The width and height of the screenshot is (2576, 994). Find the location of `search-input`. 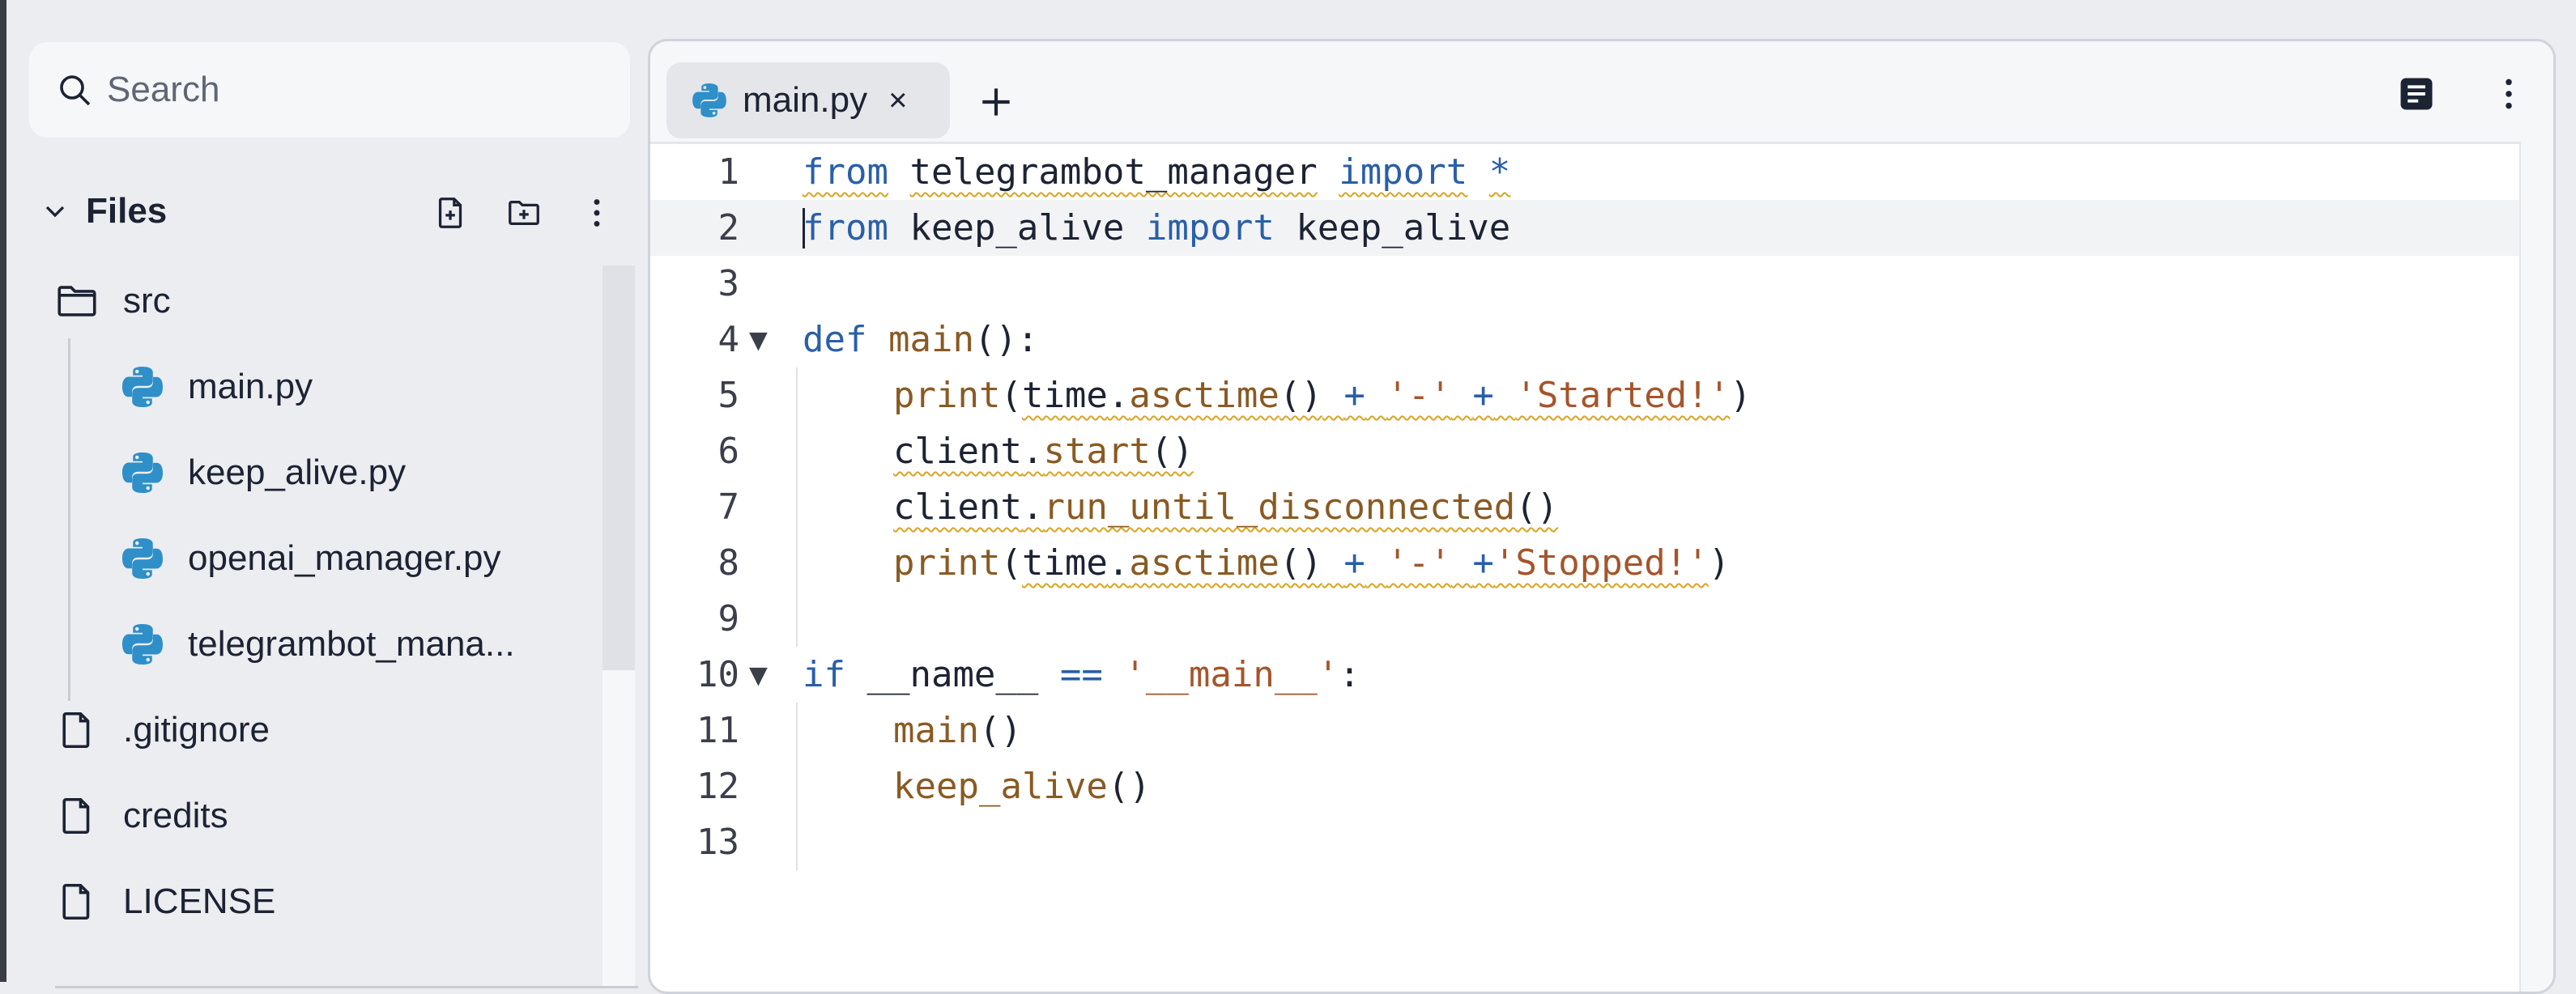

search-input is located at coordinates (349, 90).